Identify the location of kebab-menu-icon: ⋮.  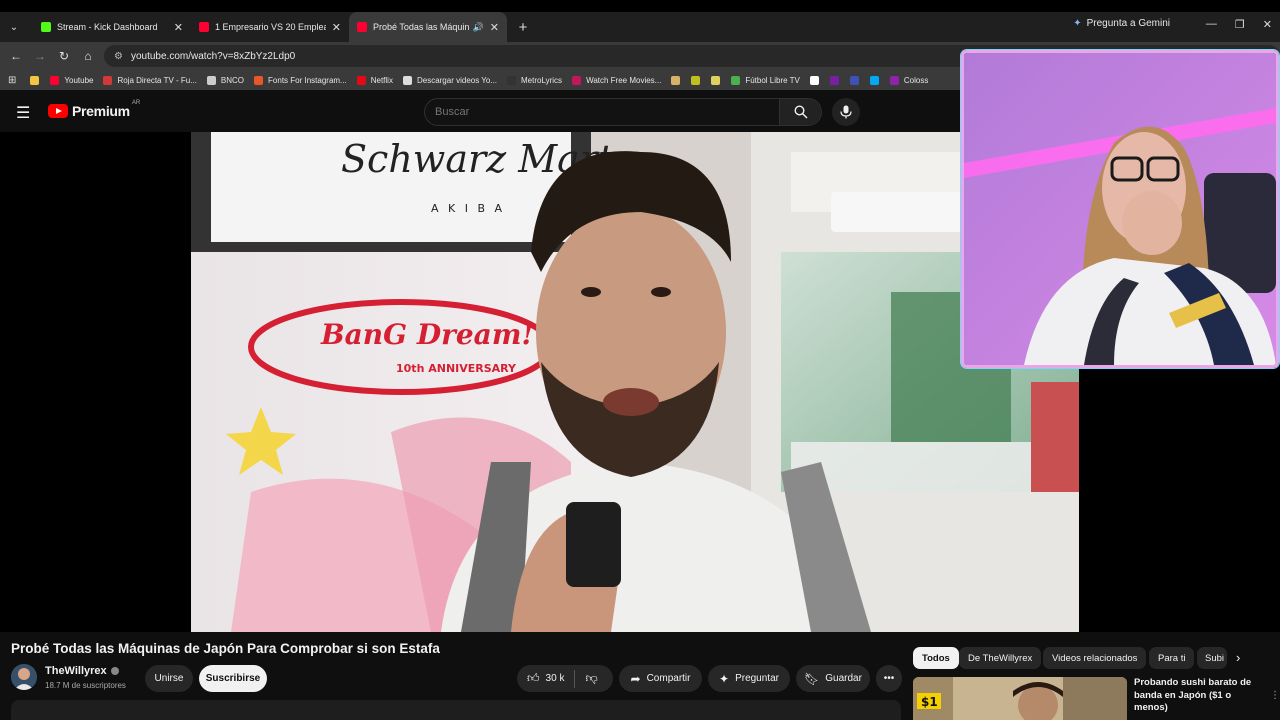
(1275, 695).